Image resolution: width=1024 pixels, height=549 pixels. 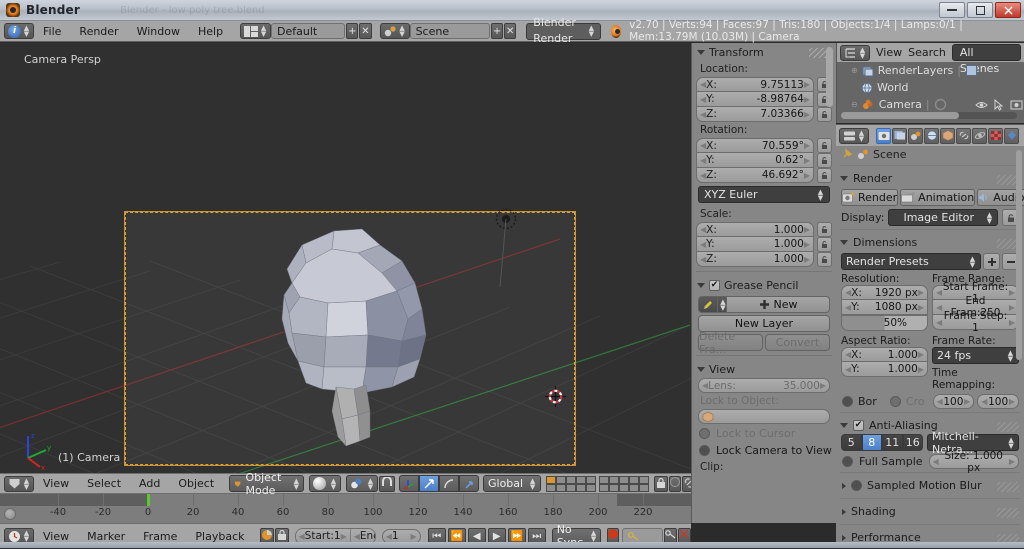 I want to click on menu-render: Render, so click(x=98, y=31).